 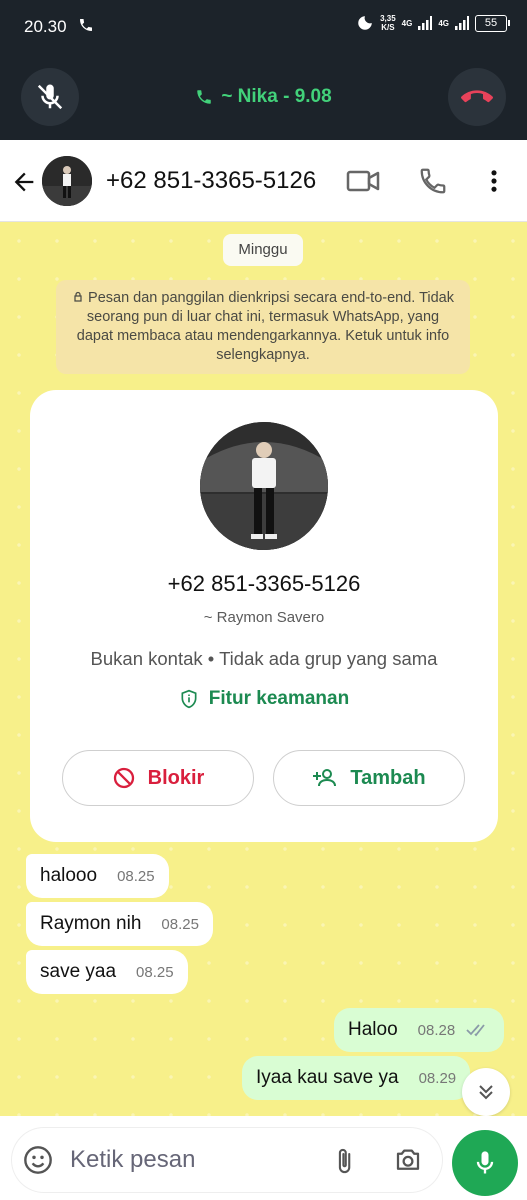 I want to click on contact-push-name: ~ Raymon Savero, so click(x=264, y=617).